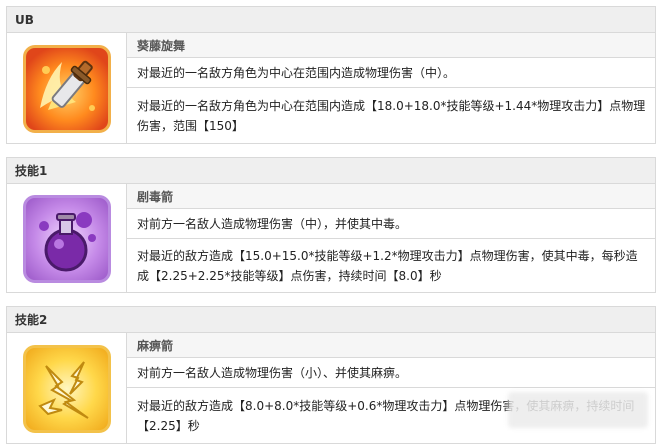  Describe the element at coordinates (331, 171) in the screenshot. I see `section-header: 技能1` at that location.